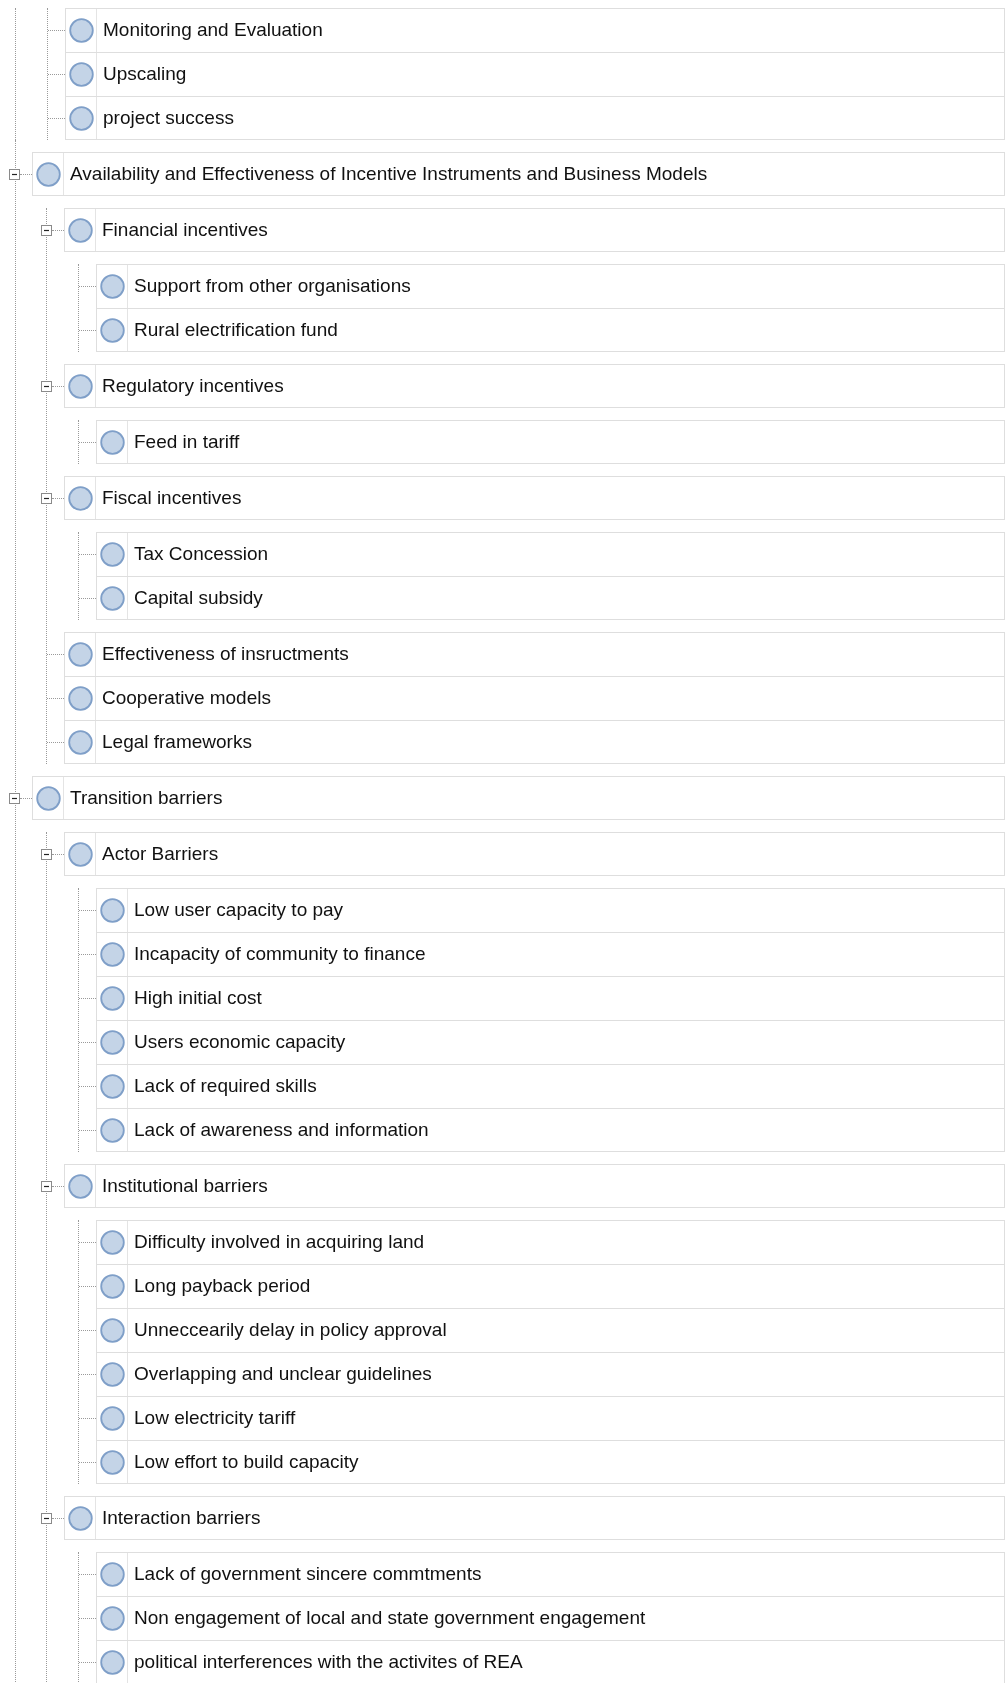 This screenshot has height=1683, width=1005. What do you see at coordinates (535, 118) in the screenshot?
I see `tree-item: project success` at bounding box center [535, 118].